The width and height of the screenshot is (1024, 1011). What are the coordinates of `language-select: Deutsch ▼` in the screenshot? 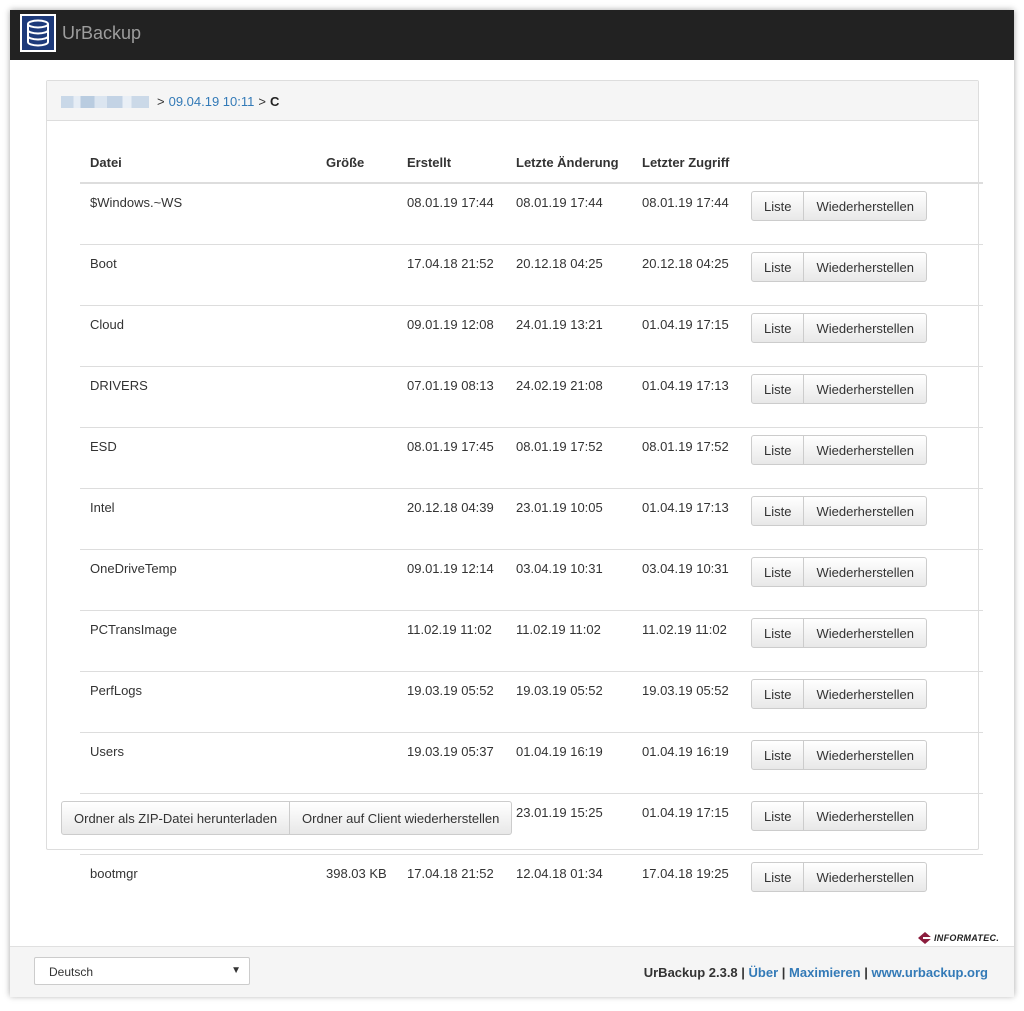 It's located at (142, 971).